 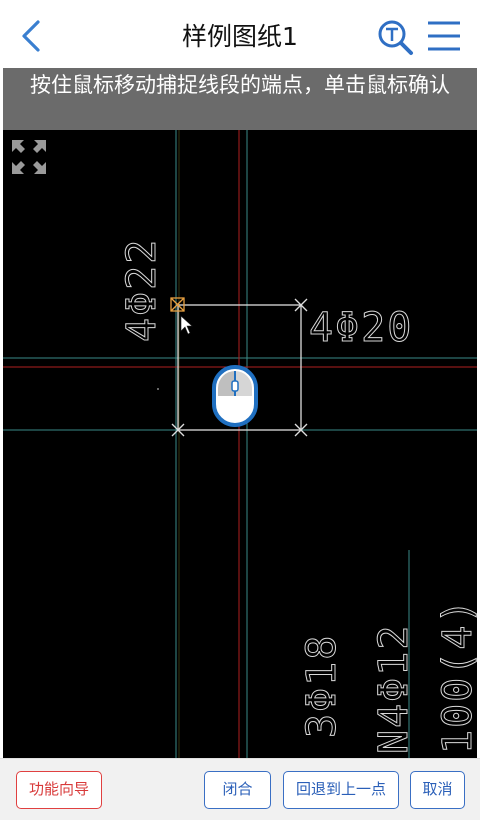 What do you see at coordinates (29, 157) in the screenshot?
I see `fullscreen-icon` at bounding box center [29, 157].